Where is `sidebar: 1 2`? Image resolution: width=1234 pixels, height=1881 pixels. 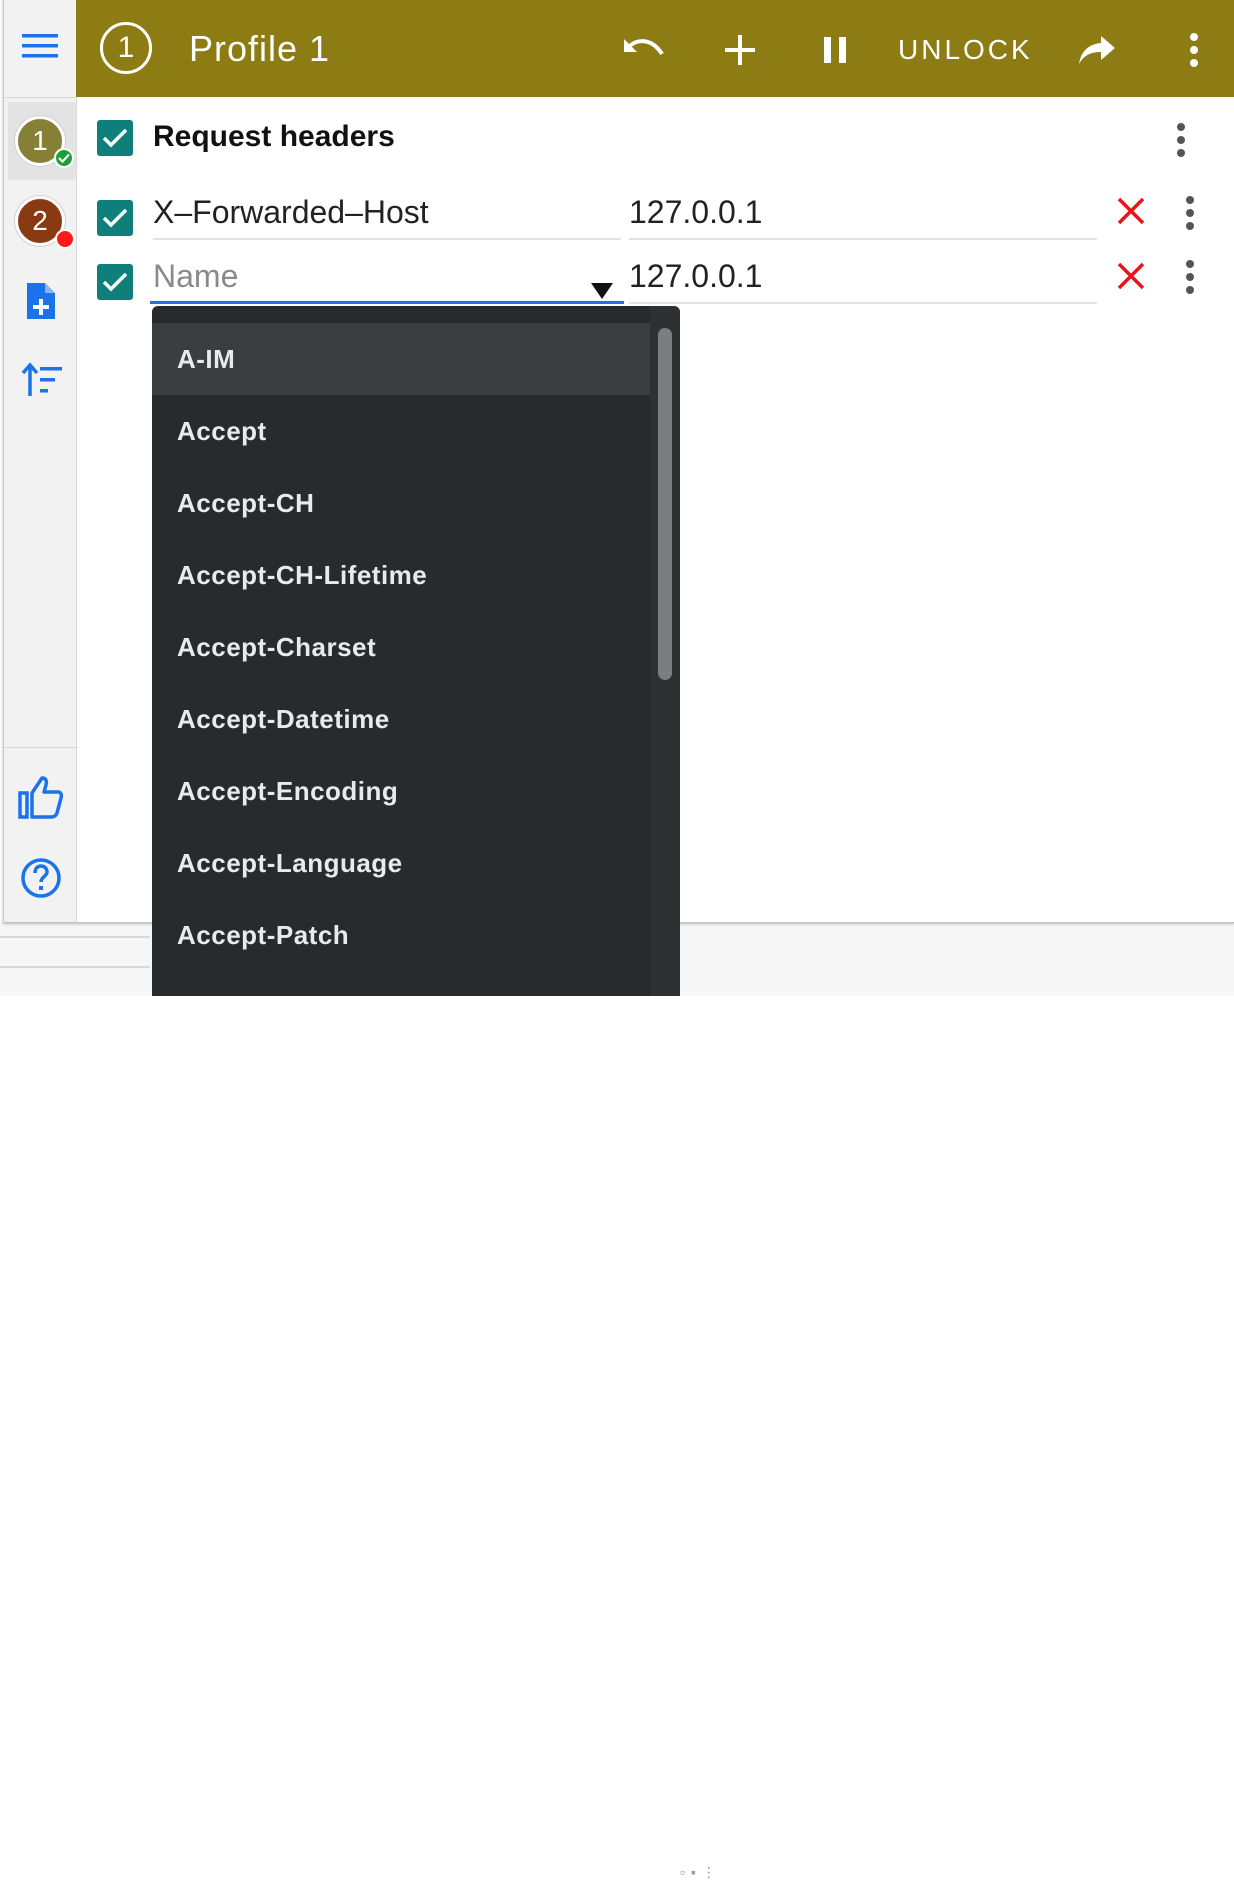 sidebar: 1 2 is located at coordinates (40, 461).